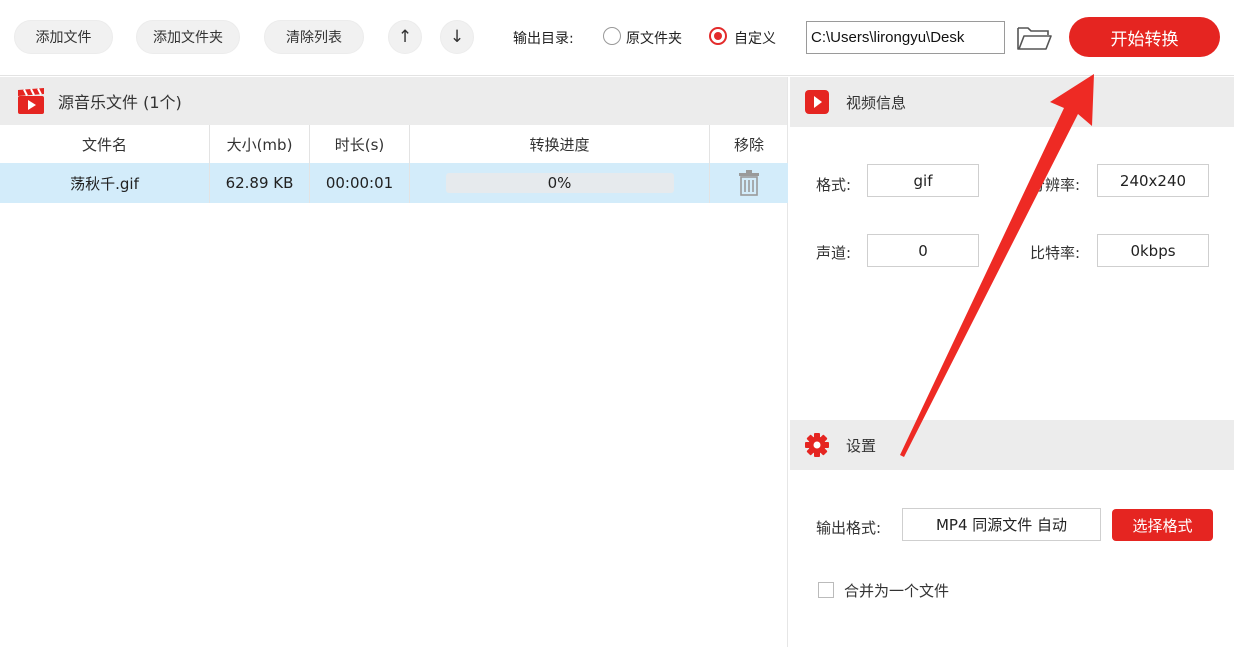 This screenshot has width=1234, height=647. What do you see at coordinates (1012, 445) in the screenshot?
I see `settings-header: 设置` at bounding box center [1012, 445].